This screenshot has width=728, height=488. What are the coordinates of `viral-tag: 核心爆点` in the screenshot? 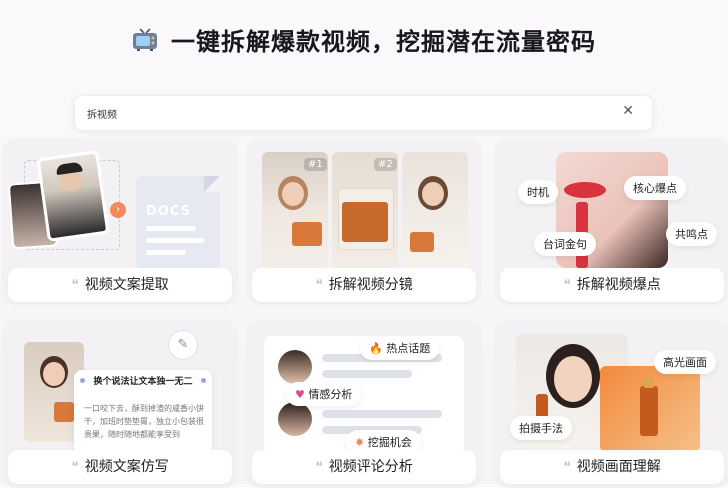 It's located at (655, 188).